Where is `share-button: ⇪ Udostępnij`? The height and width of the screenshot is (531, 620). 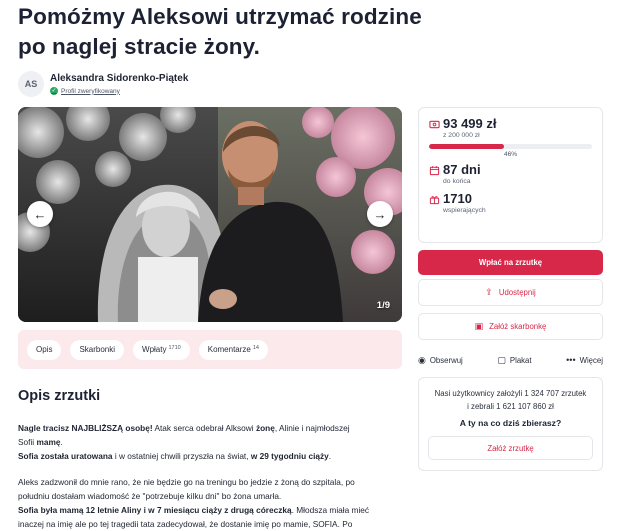
share-button: ⇪ Udostępnij is located at coordinates (510, 292).